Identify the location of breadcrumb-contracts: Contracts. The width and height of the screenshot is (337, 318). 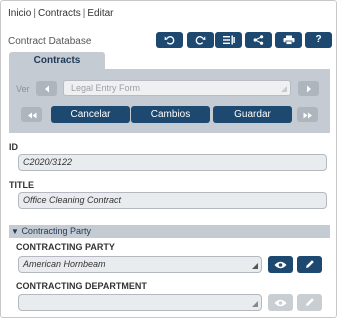
(59, 13).